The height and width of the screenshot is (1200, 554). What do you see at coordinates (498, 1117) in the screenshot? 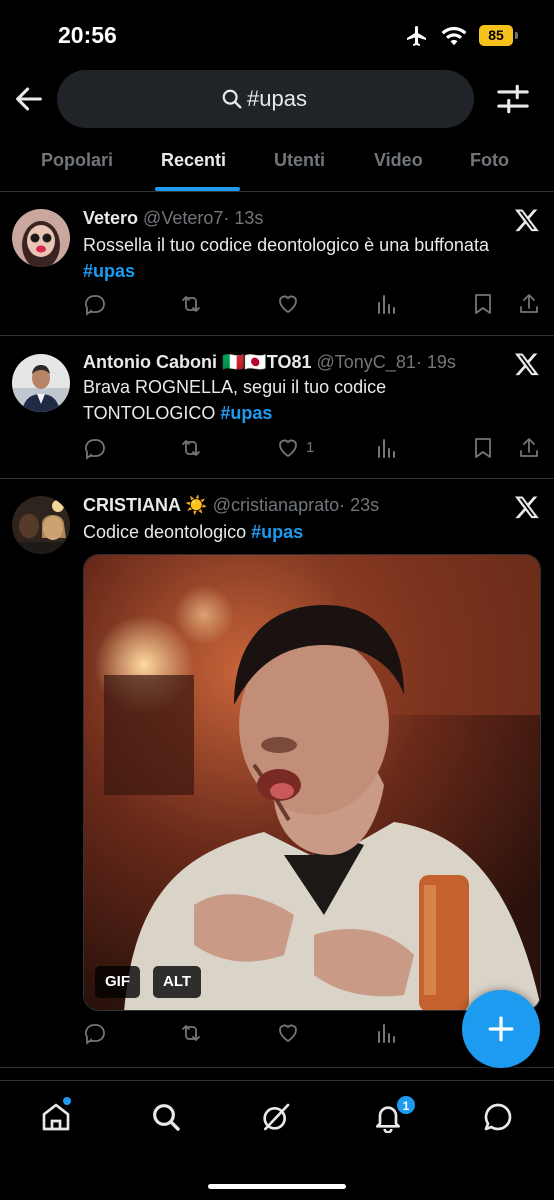
I see `messages-icon` at bounding box center [498, 1117].